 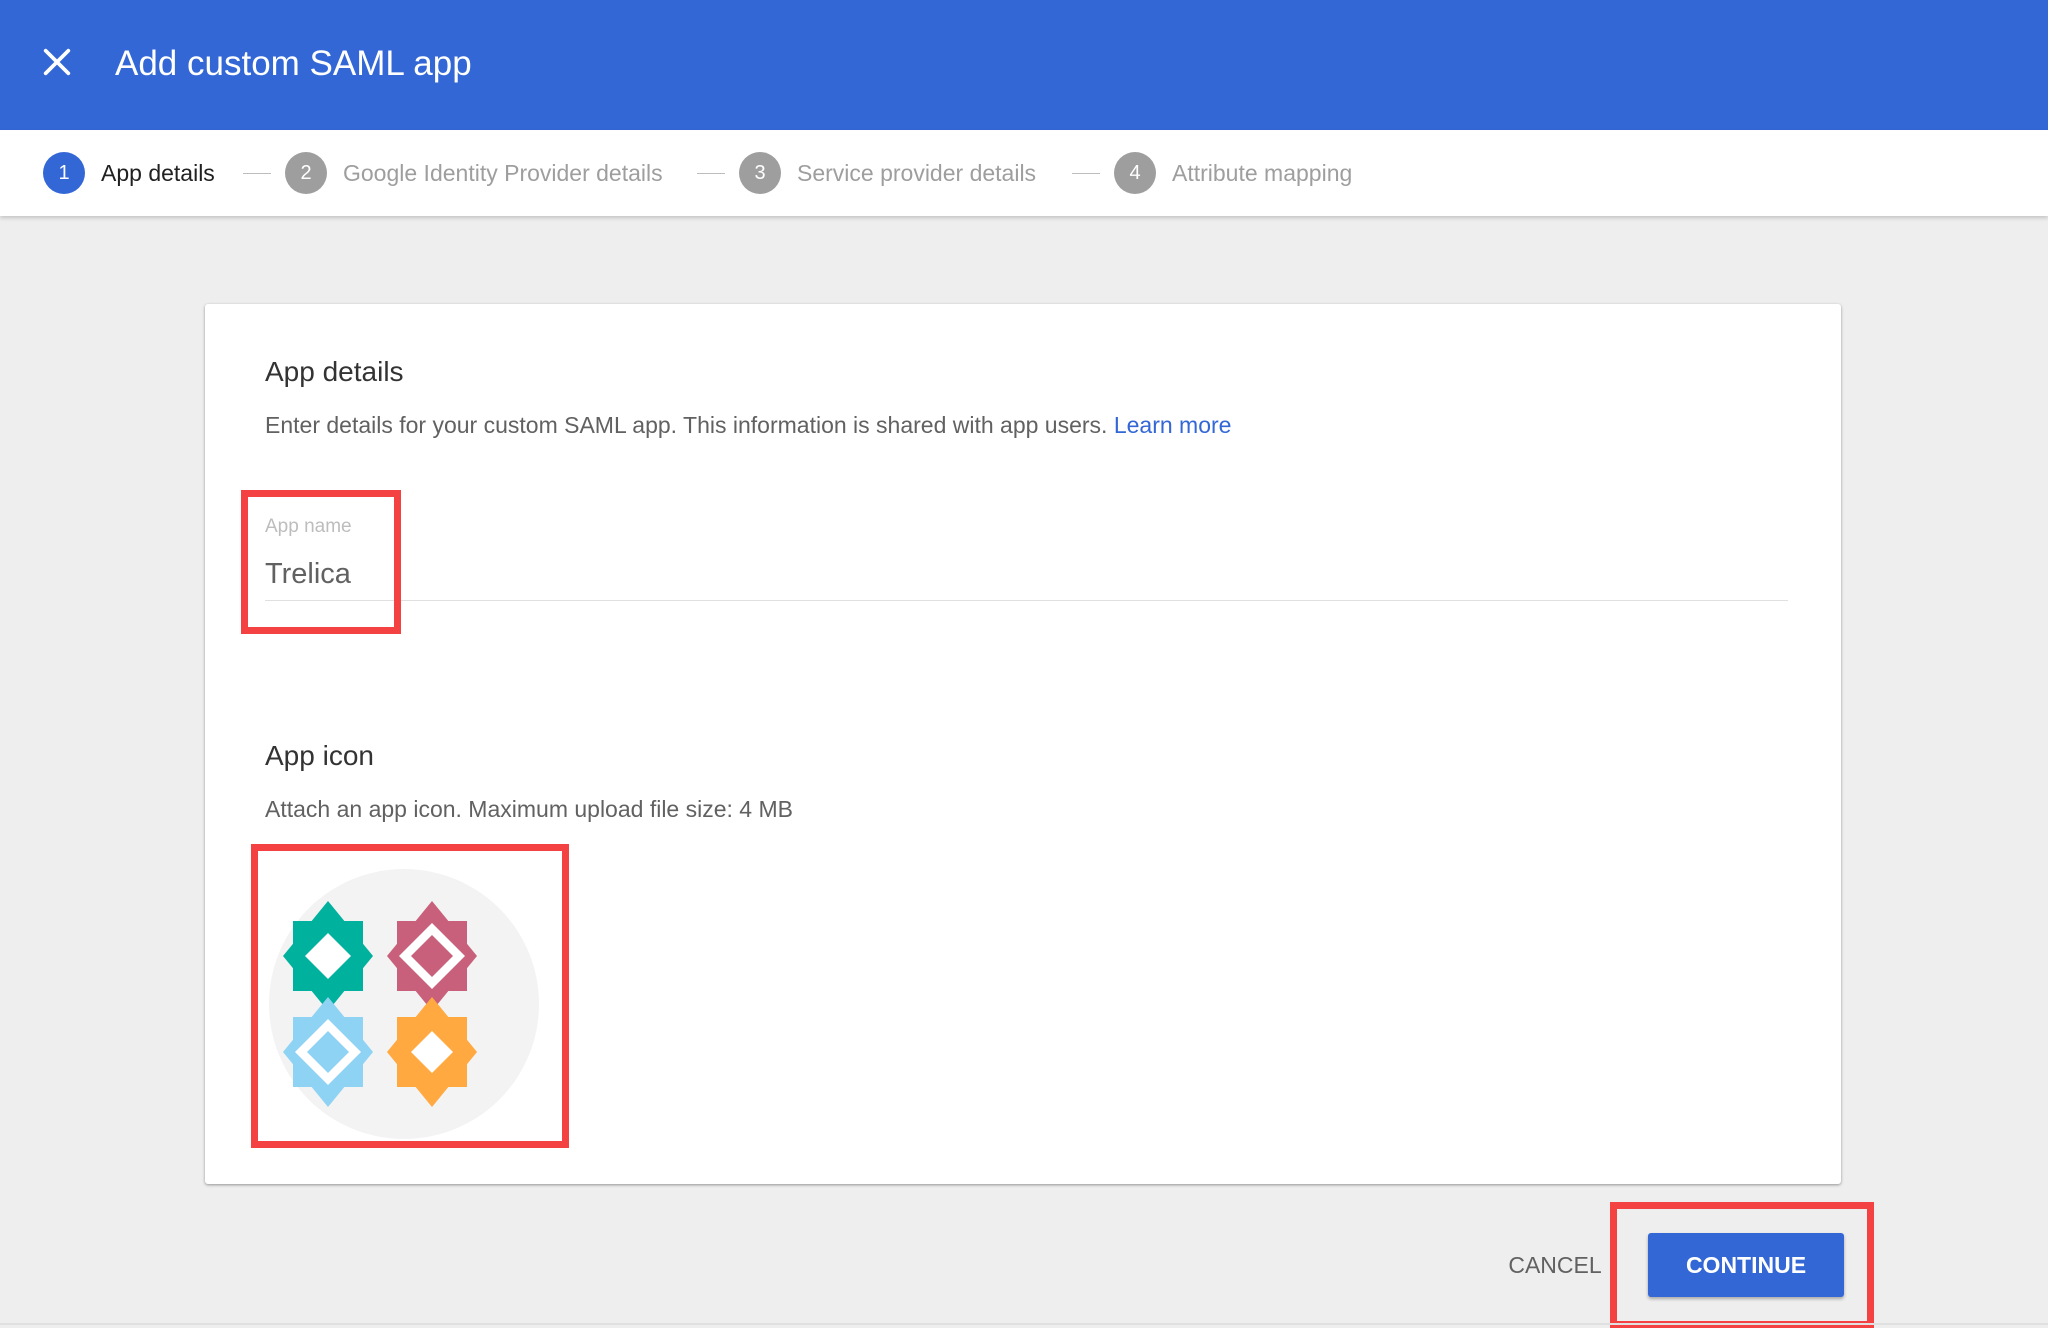 I want to click on app-details-title: App details, so click(x=334, y=371).